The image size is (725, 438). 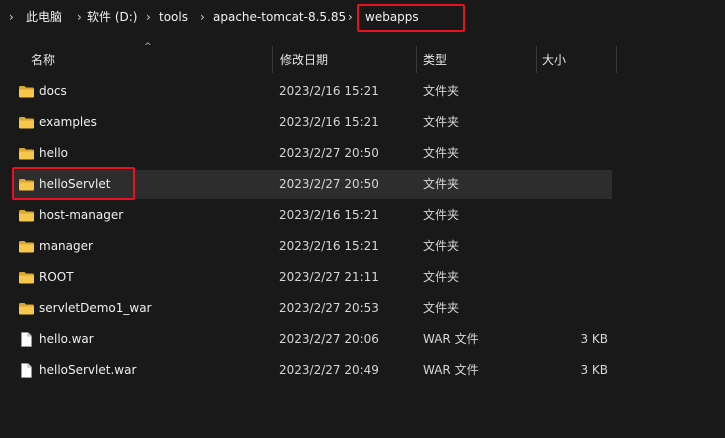 I want to click on file-row: ROOT 2023/2/27 21:11 文件夹, so click(x=312, y=277).